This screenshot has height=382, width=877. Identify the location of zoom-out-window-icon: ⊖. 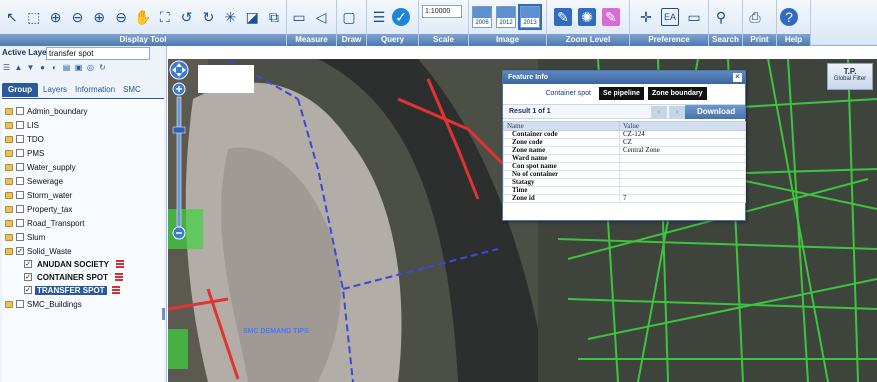
(121, 17).